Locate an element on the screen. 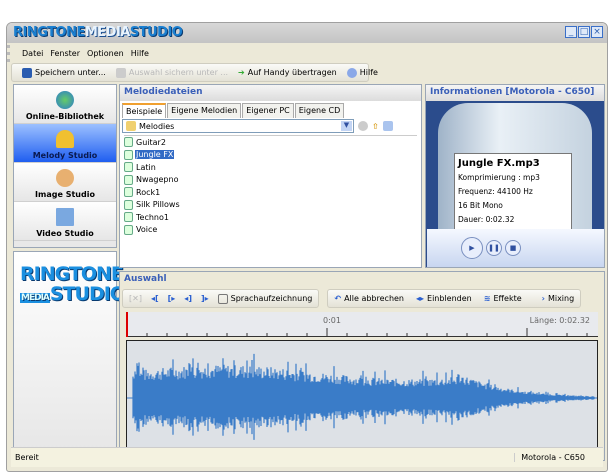 Image resolution: width=614 pixels, height=475 pixels. voice-record-button: Sprachaufzeichnung is located at coordinates (265, 298).